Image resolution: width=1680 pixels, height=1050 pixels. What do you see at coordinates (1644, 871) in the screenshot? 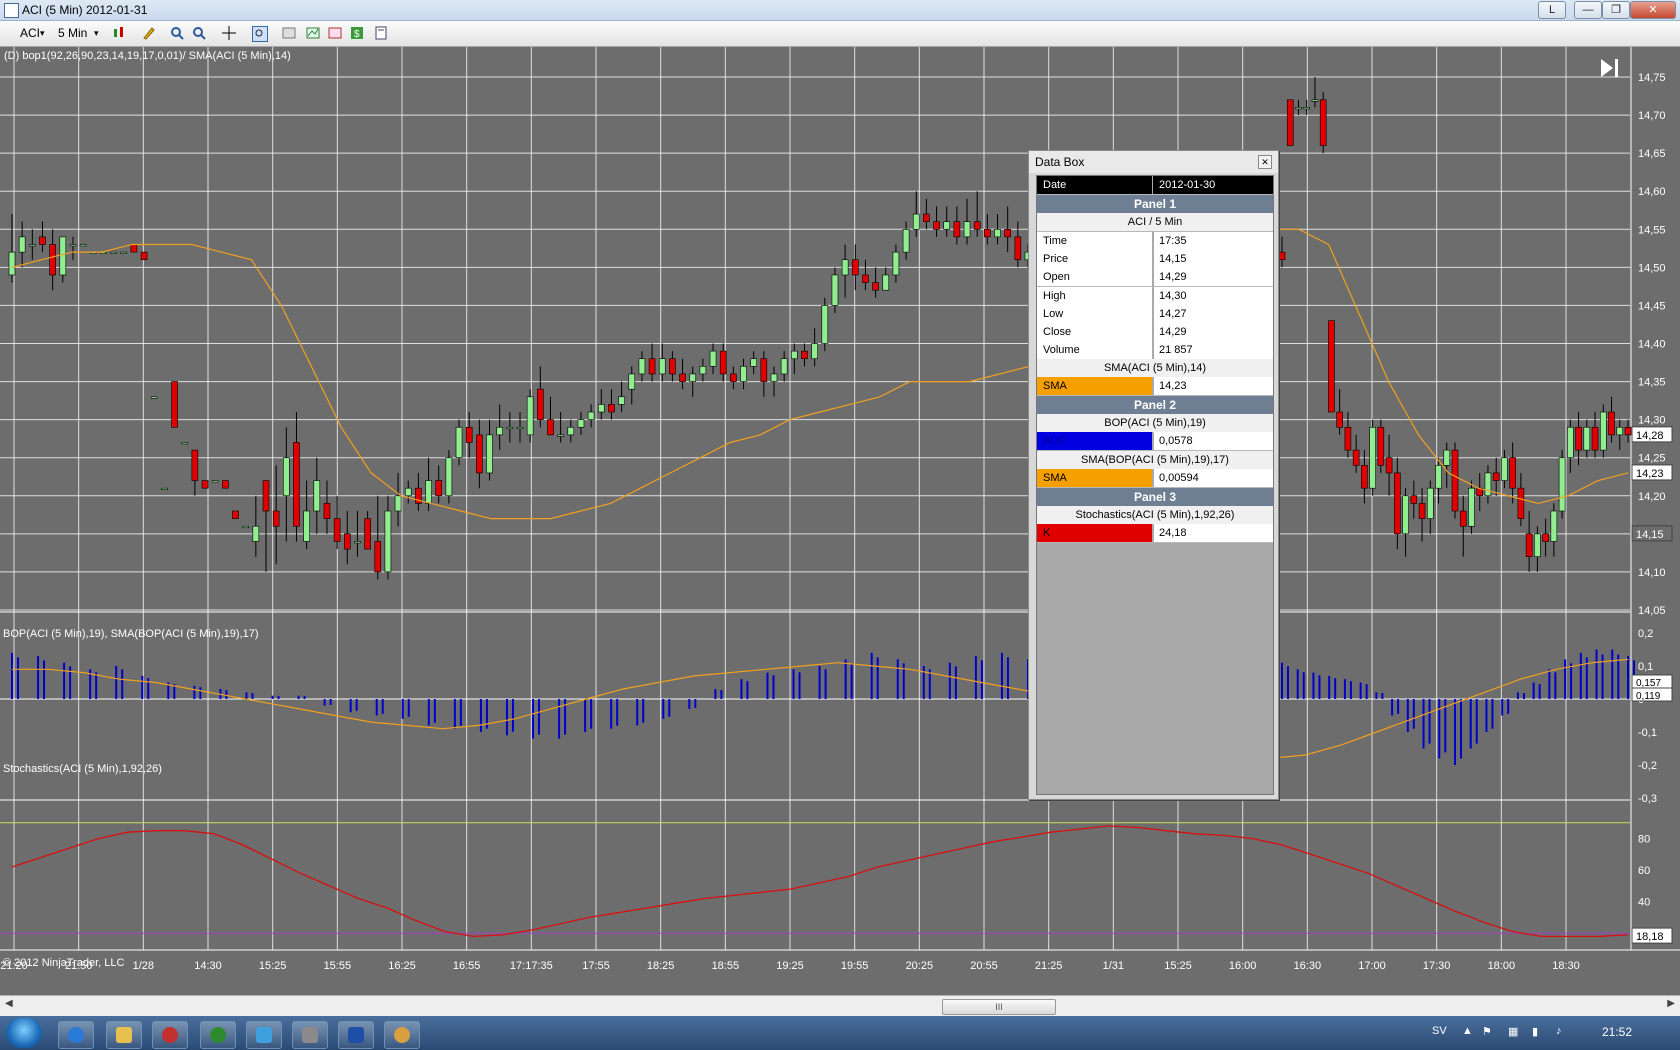
I see `y-tick-label: 60` at bounding box center [1644, 871].